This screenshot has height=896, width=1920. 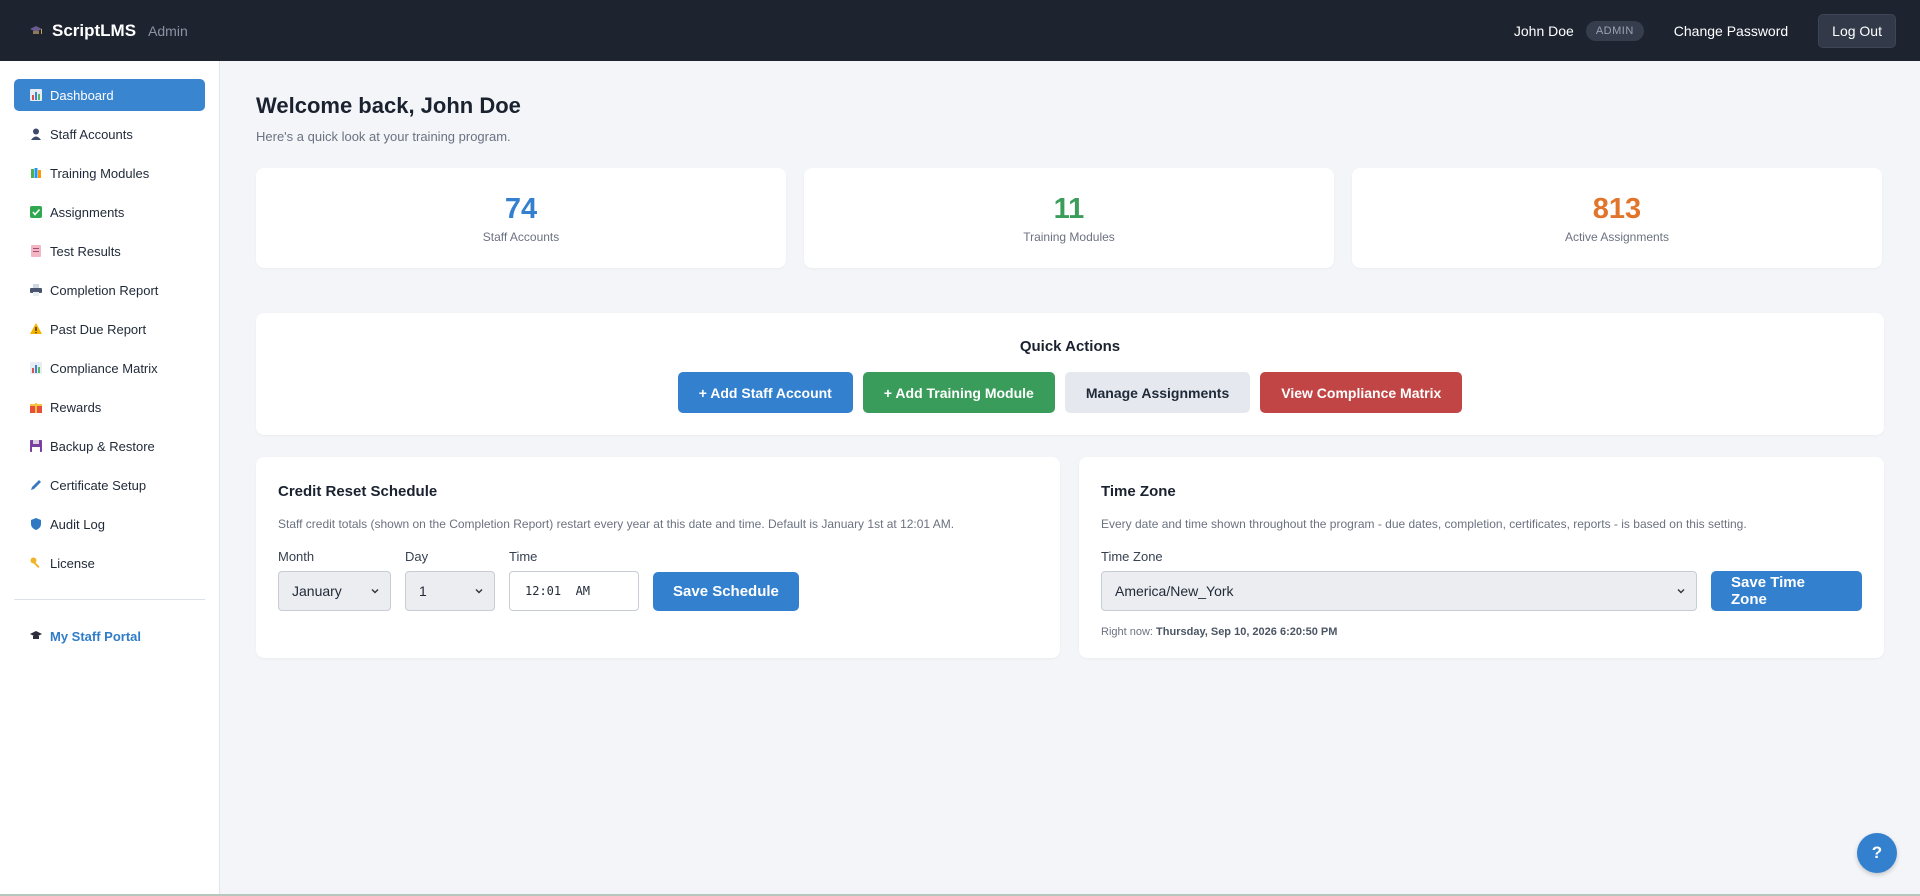 I want to click on sidebar-item-certificate-setup: Certificate Setup, so click(x=109, y=485).